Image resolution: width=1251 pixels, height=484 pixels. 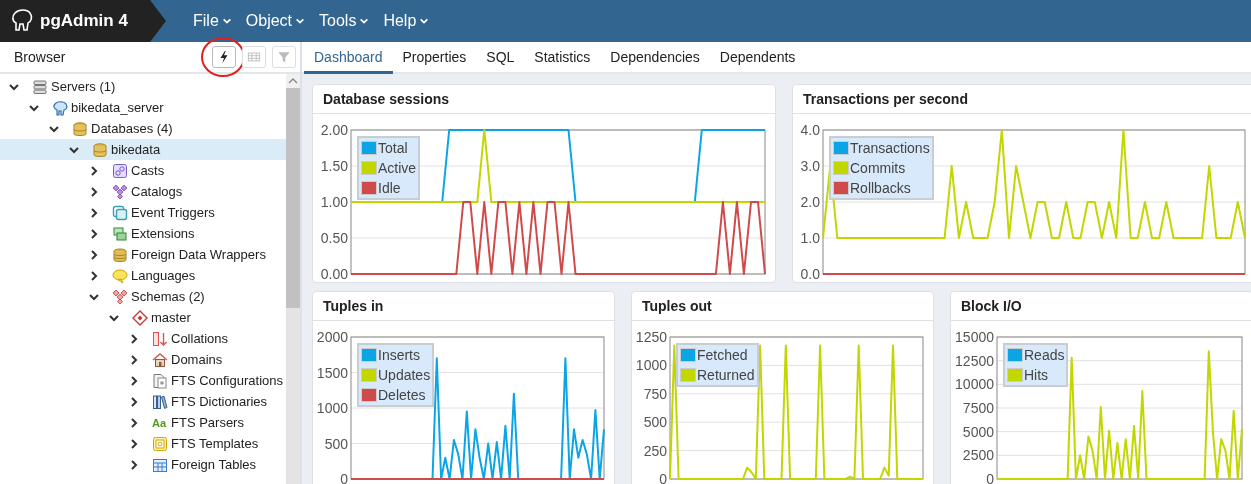 I want to click on house-icon, so click(x=160, y=359).